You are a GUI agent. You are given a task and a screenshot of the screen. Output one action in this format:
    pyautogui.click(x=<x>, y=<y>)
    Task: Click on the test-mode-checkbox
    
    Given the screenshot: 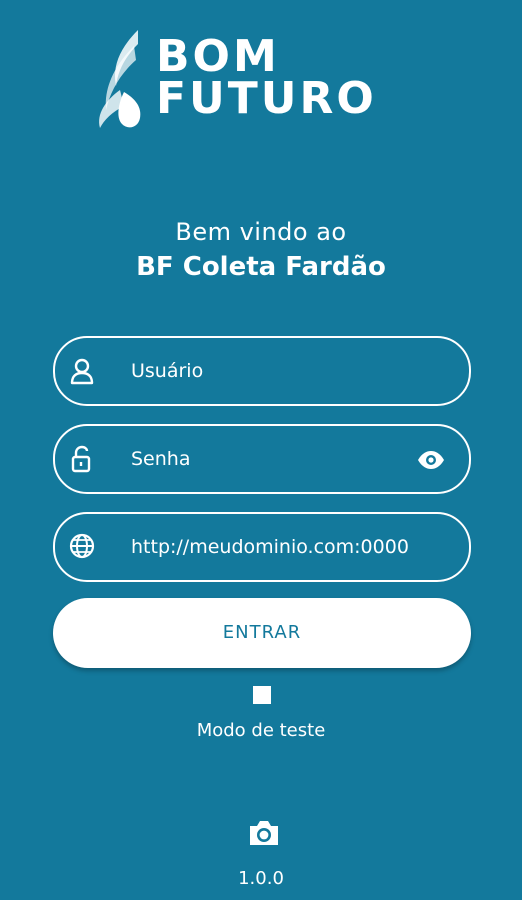 What is the action you would take?
    pyautogui.click(x=262, y=695)
    